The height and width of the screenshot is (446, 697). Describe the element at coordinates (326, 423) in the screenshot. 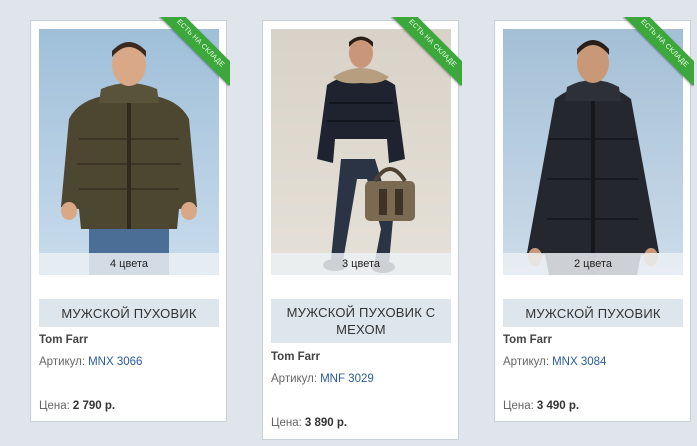

I see `price-value: 3 890 р.` at that location.